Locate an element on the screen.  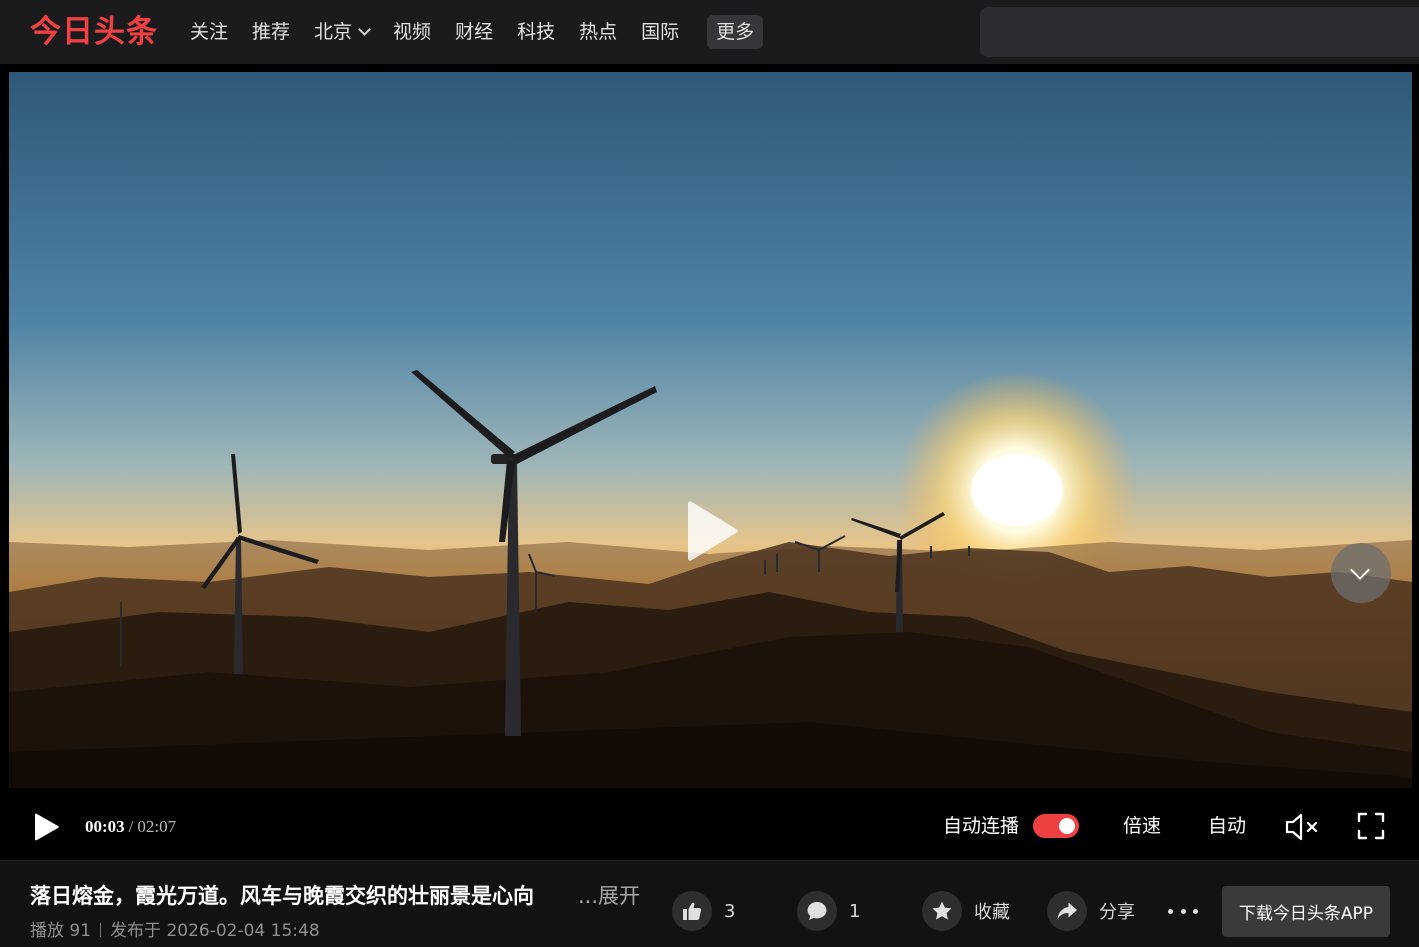
nav-item-world: 国际 is located at coordinates (660, 32).